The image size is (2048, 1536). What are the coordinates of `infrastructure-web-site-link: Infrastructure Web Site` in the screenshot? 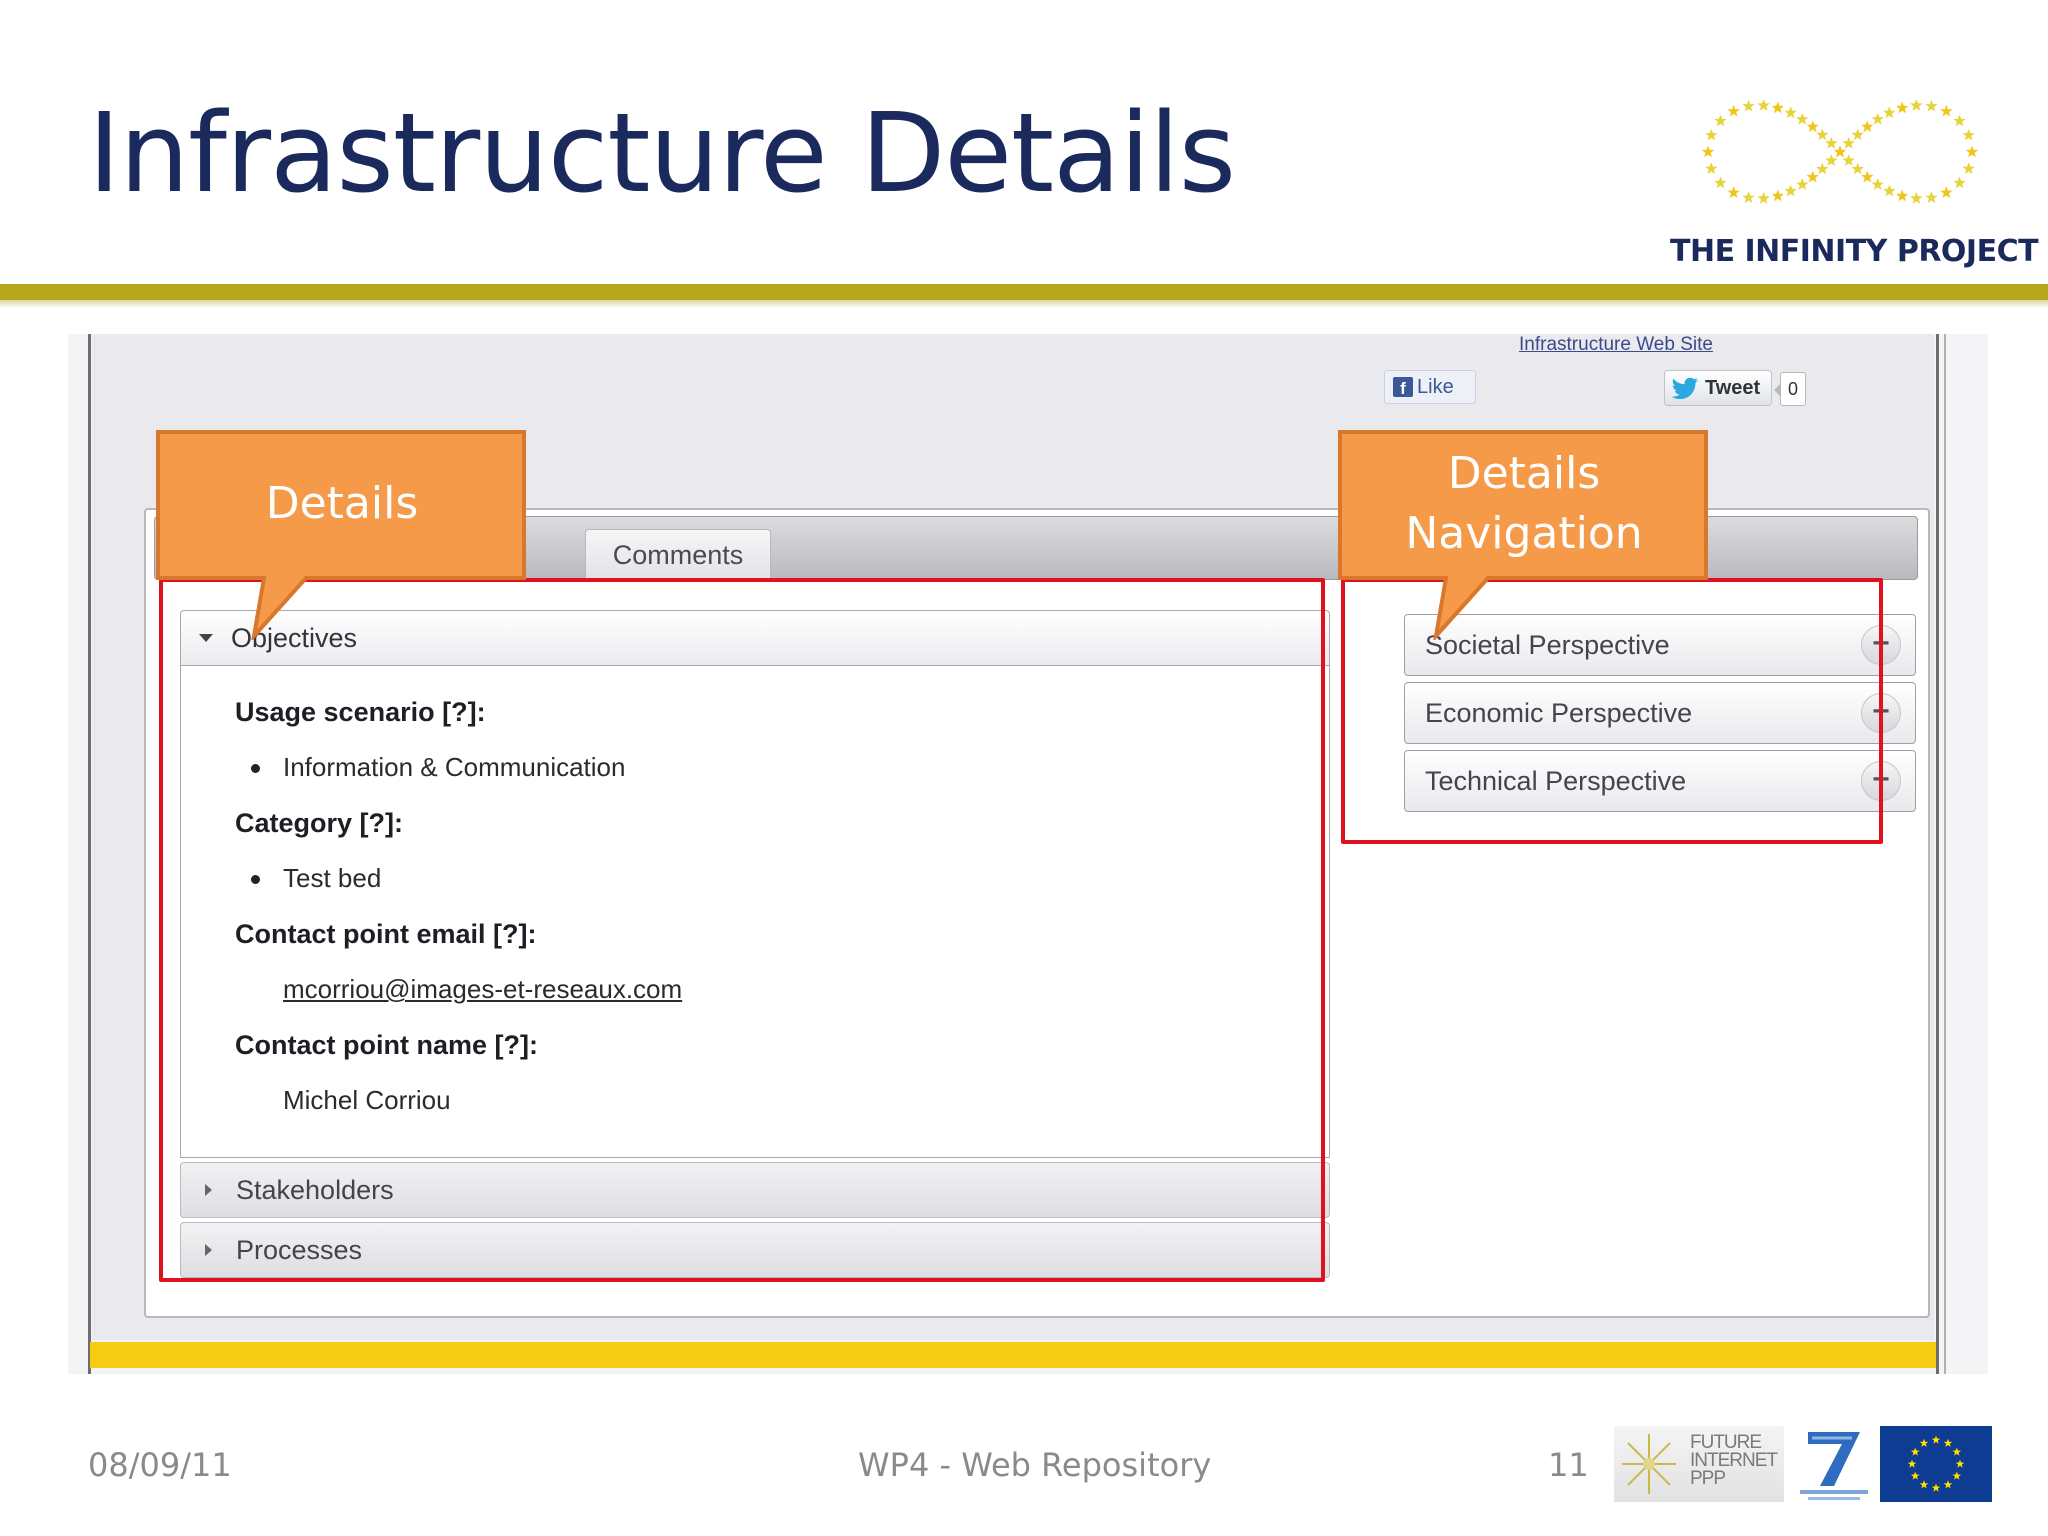 It's located at (1616, 345).